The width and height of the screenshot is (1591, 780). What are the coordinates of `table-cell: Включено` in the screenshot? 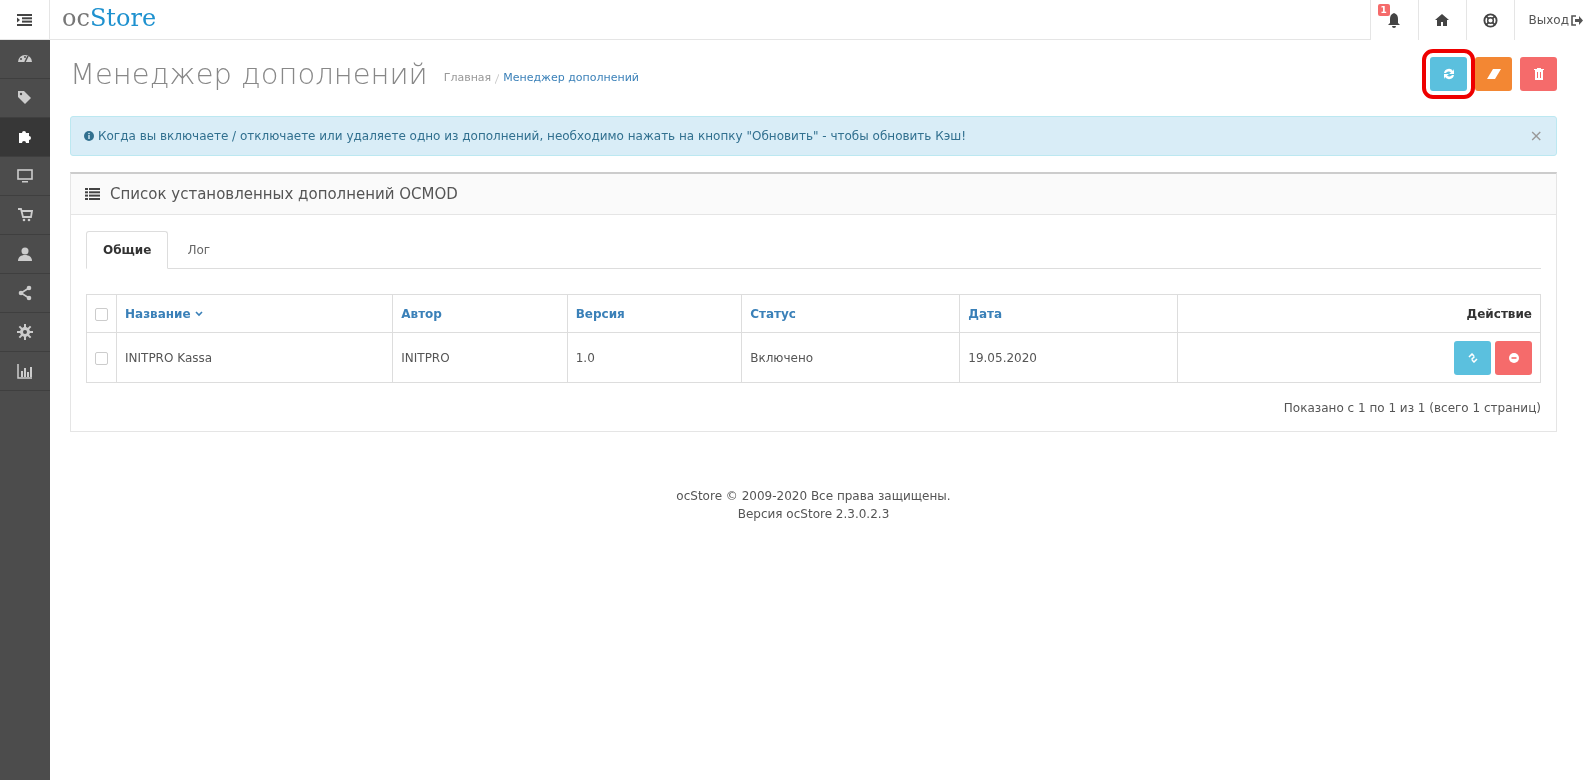 It's located at (782, 357).